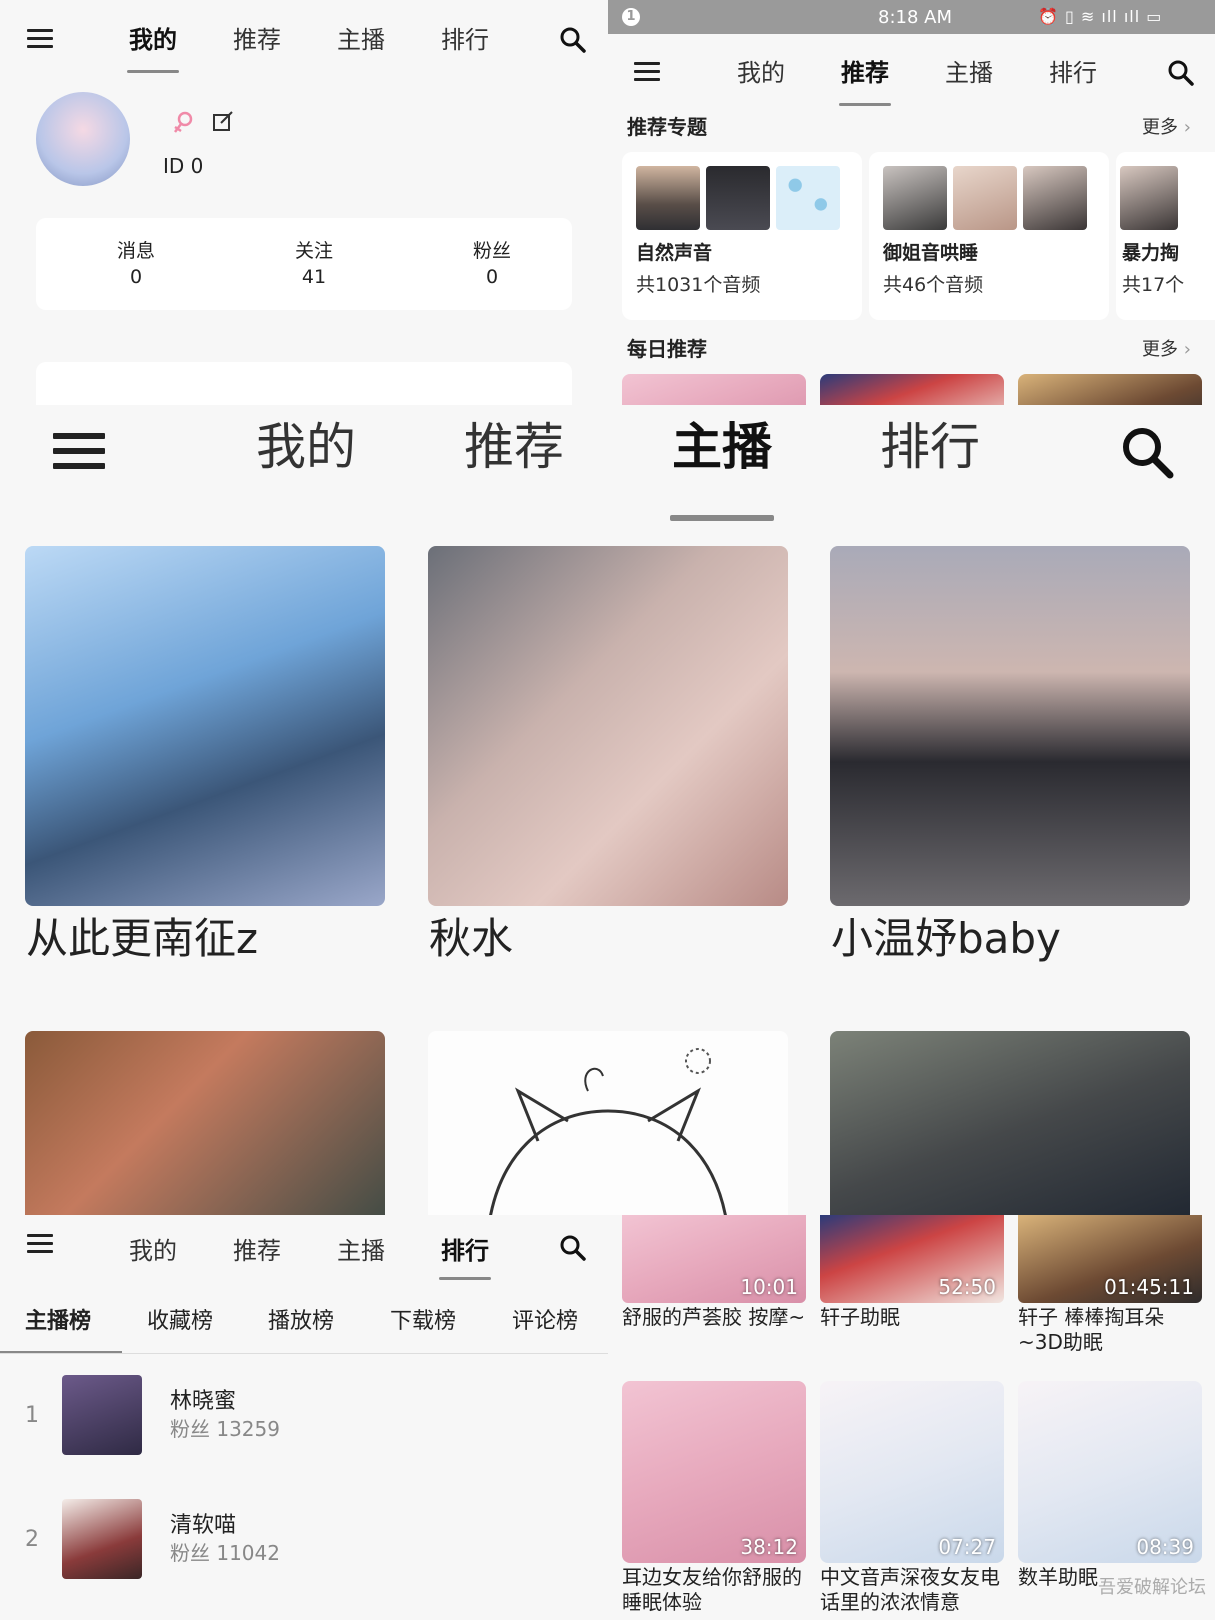 The image size is (1215, 1620). I want to click on daily-item: 10:01 舒服的芦荟胶 按摩~, so click(714, 1287).